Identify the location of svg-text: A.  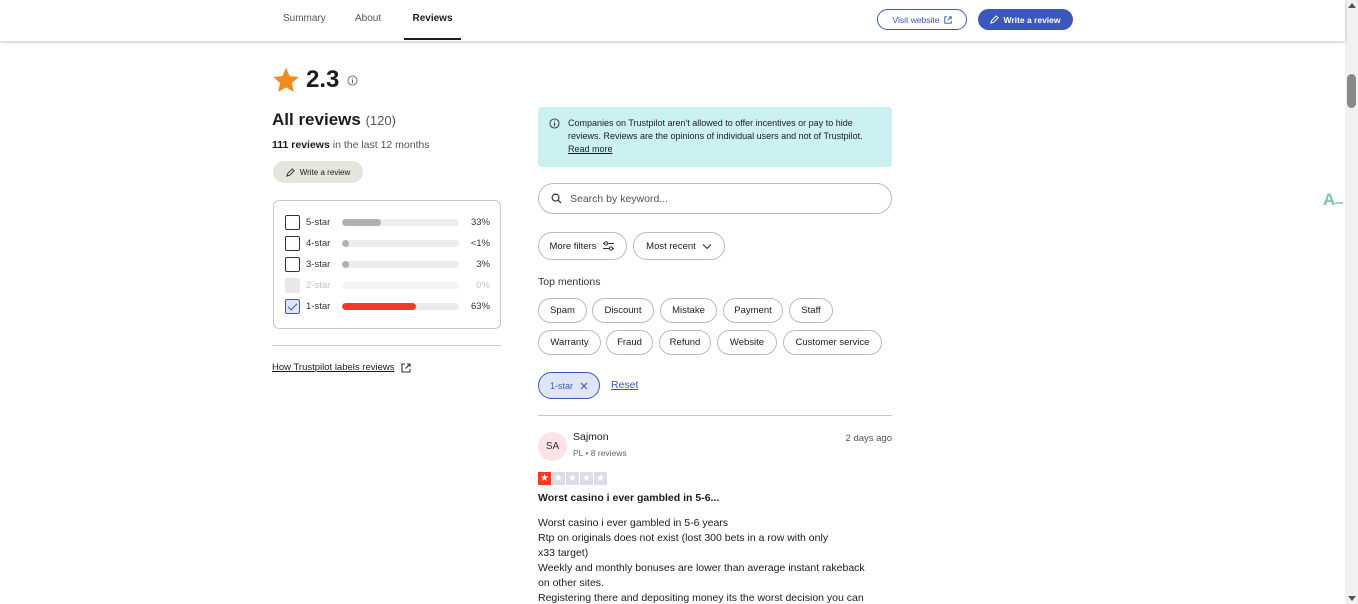
(1329, 199).